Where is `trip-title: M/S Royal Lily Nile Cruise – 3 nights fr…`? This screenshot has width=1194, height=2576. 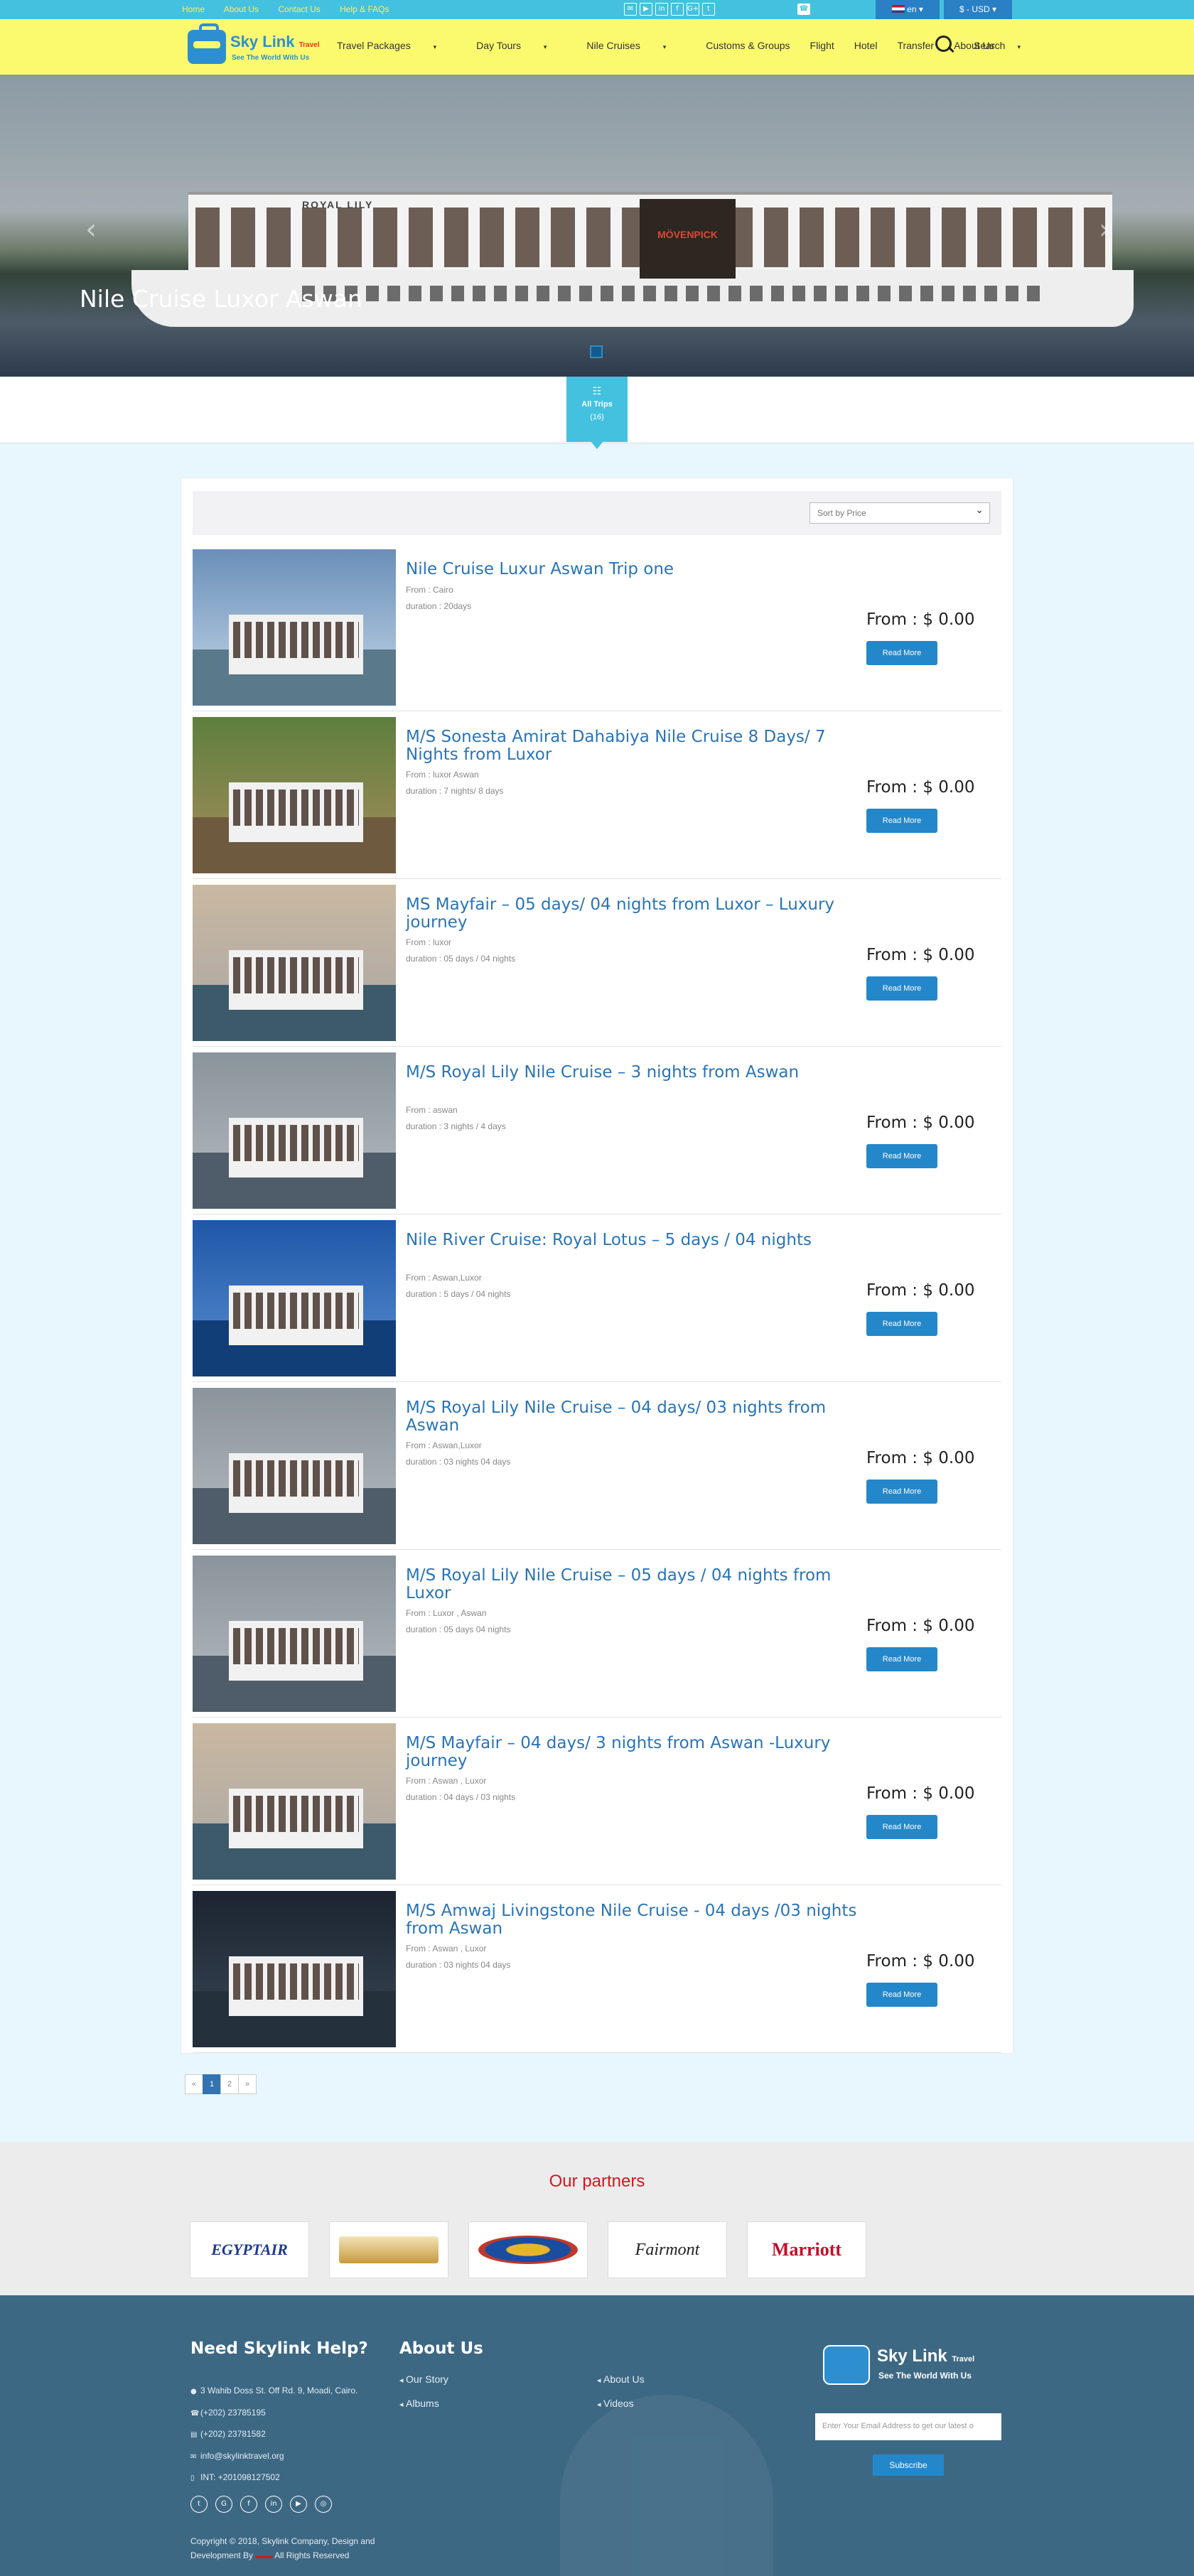 trip-title: M/S Royal Lily Nile Cruise – 3 nights fr… is located at coordinates (633, 1073).